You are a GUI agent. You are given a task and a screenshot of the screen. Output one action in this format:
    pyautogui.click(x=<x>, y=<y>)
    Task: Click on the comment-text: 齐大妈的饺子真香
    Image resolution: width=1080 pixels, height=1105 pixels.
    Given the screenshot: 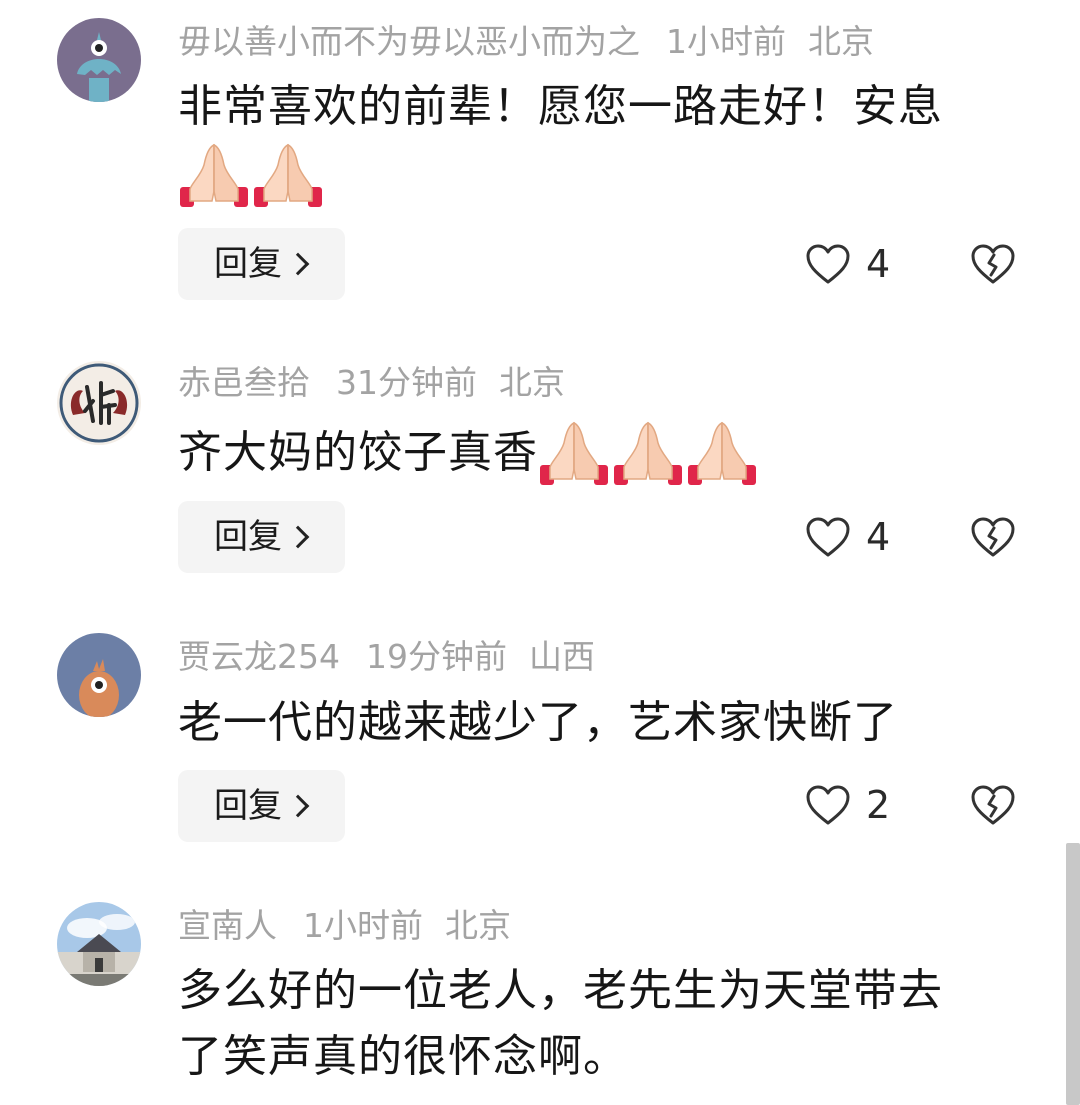 What is the action you would take?
    pyautogui.click(x=593, y=452)
    